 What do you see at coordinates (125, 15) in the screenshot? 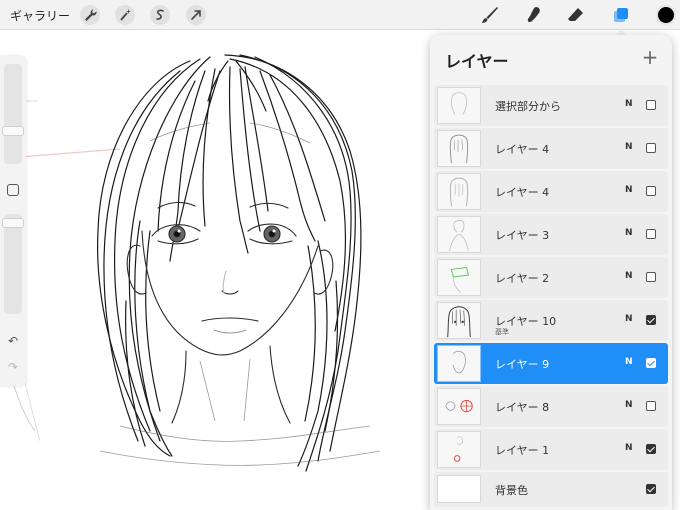
I see `magic-wand-icon` at bounding box center [125, 15].